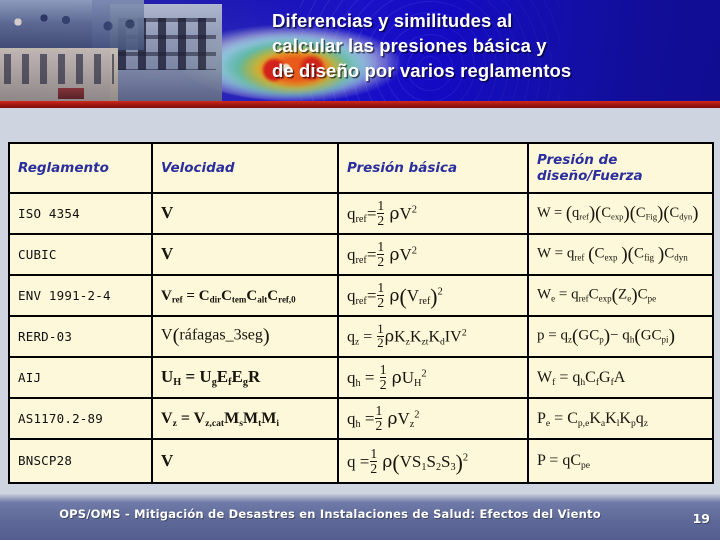 This screenshot has width=720, height=540. I want to click on cell-presion-diseno: p = qz(GCp)− qh(GCpi), so click(620, 336).